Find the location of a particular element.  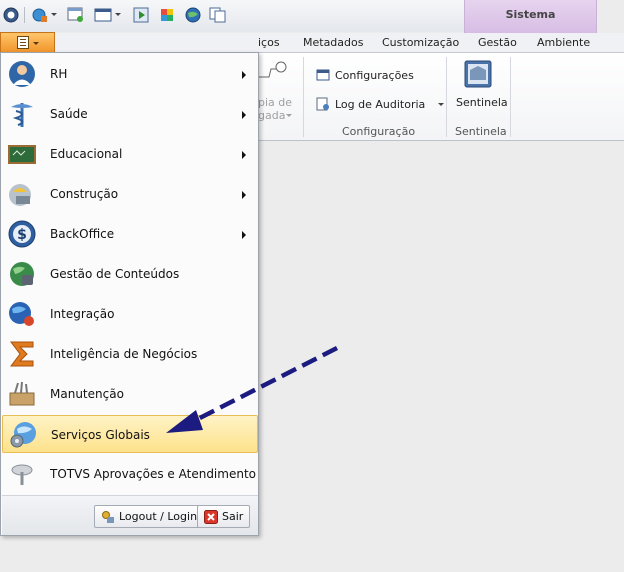

sentinela-button: Sentinela is located at coordinates (478, 88).